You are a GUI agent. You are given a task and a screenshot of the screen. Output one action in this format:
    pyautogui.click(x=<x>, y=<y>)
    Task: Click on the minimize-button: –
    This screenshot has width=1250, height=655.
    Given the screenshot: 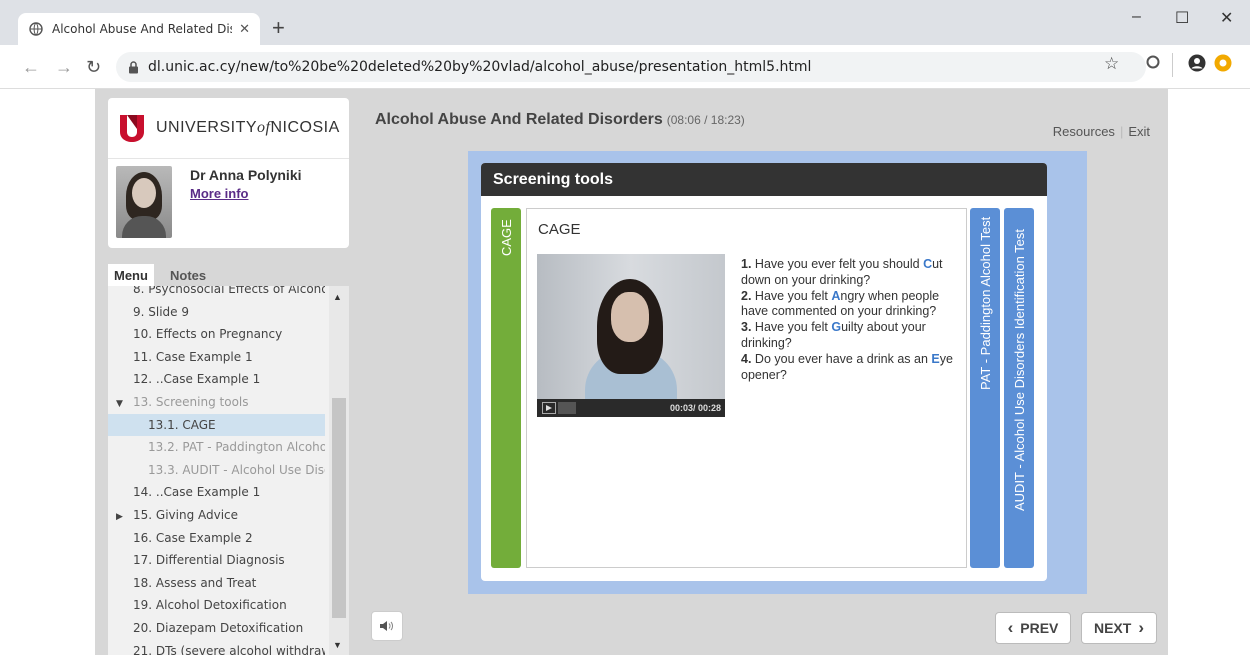 What is the action you would take?
    pyautogui.click(x=1136, y=17)
    